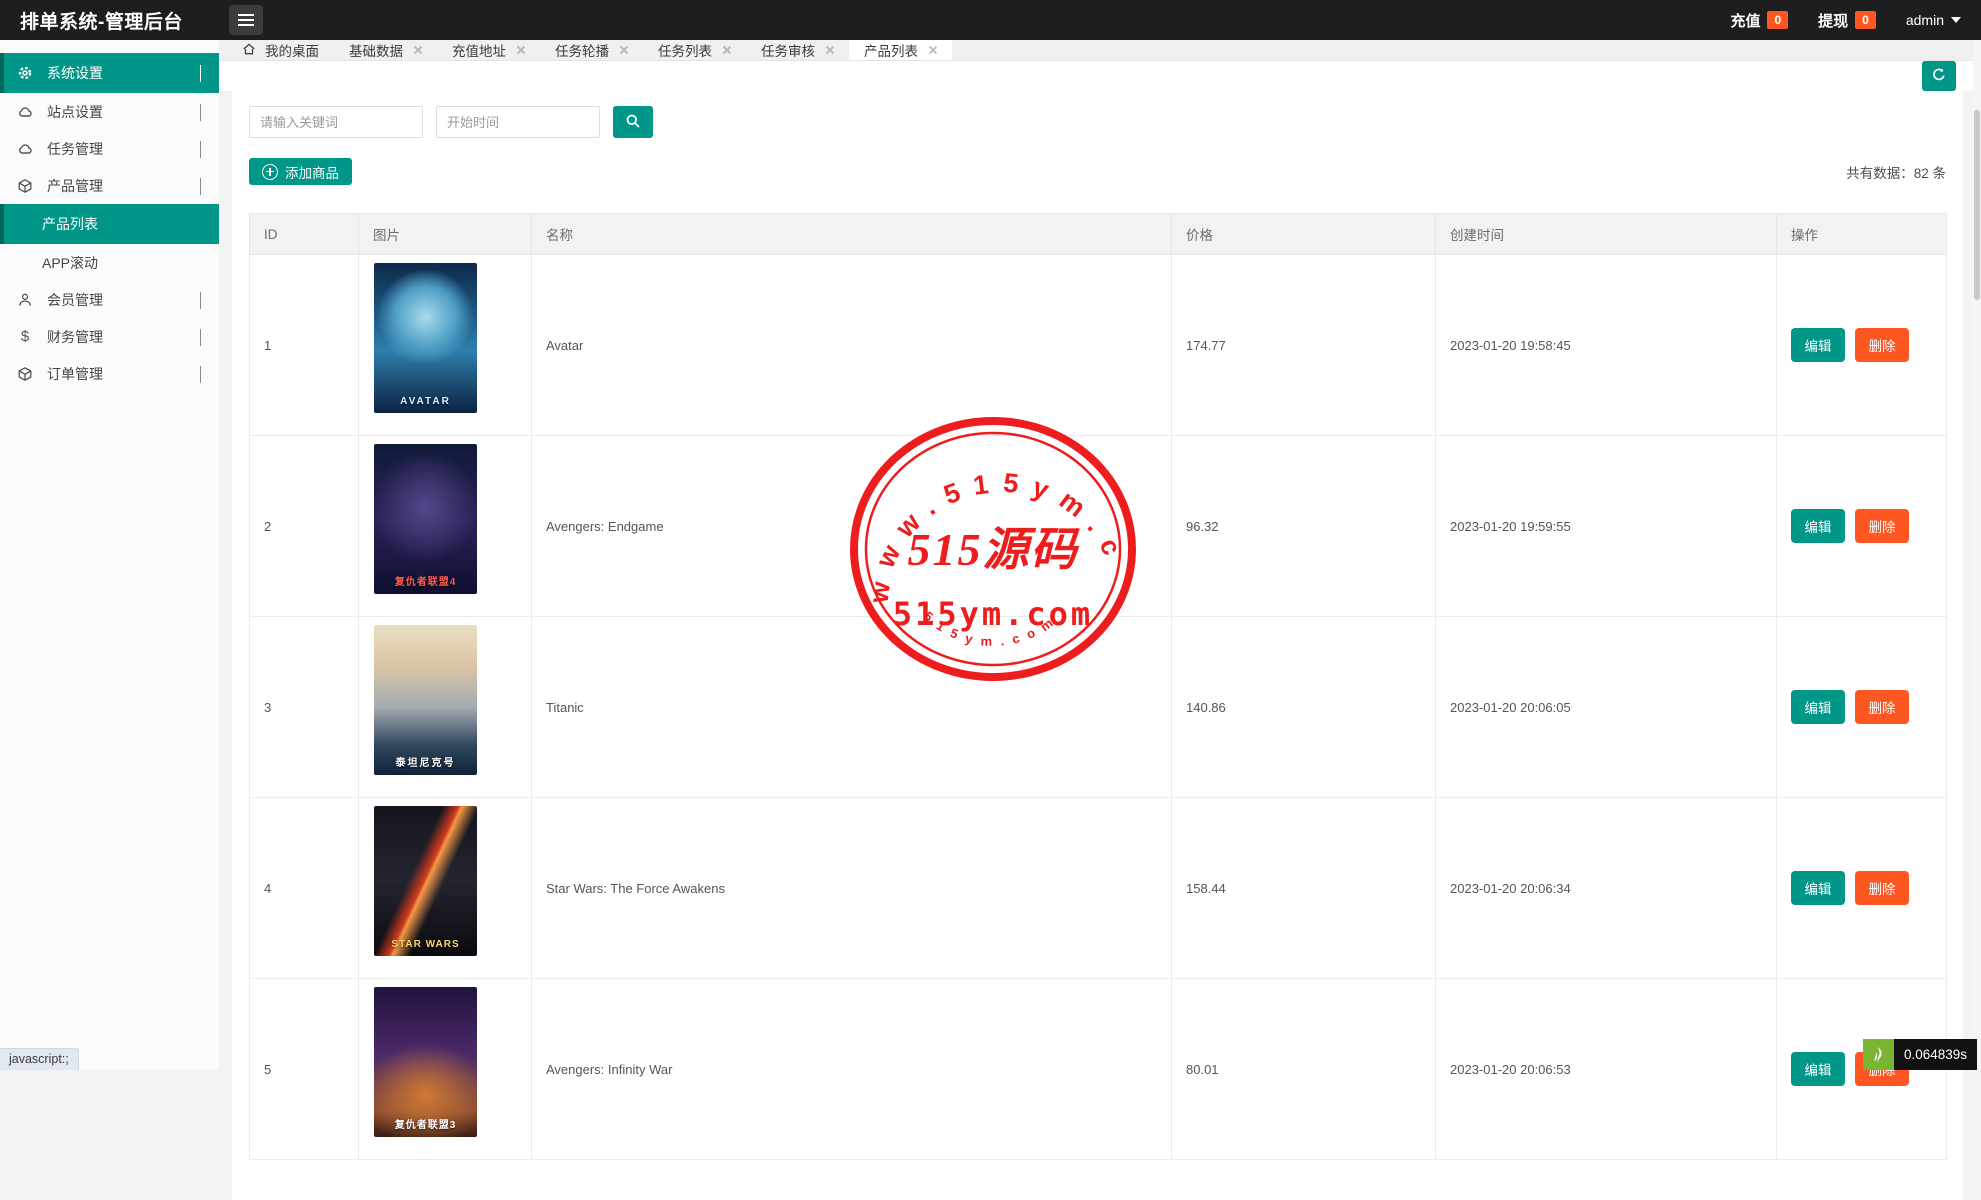 Image resolution: width=1981 pixels, height=1200 pixels. What do you see at coordinates (1100, 50) in the screenshot?
I see `tab-bar: 我的桌面 基础数据 充值地址 任务轮播 任务列表 任务审核 产品列表` at bounding box center [1100, 50].